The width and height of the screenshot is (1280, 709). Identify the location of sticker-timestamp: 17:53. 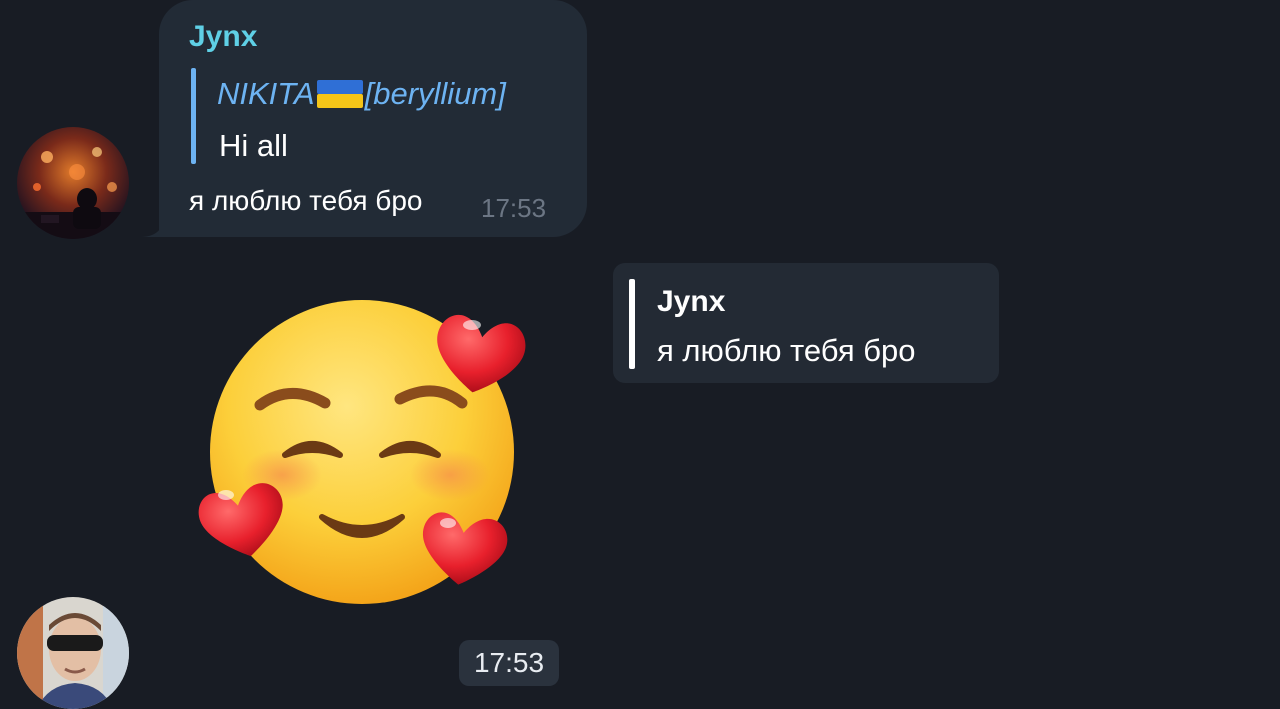
(509, 663).